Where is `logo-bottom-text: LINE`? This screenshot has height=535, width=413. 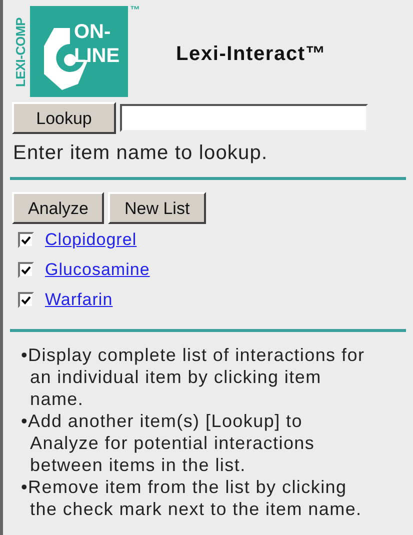
logo-bottom-text: LINE is located at coordinates (97, 56).